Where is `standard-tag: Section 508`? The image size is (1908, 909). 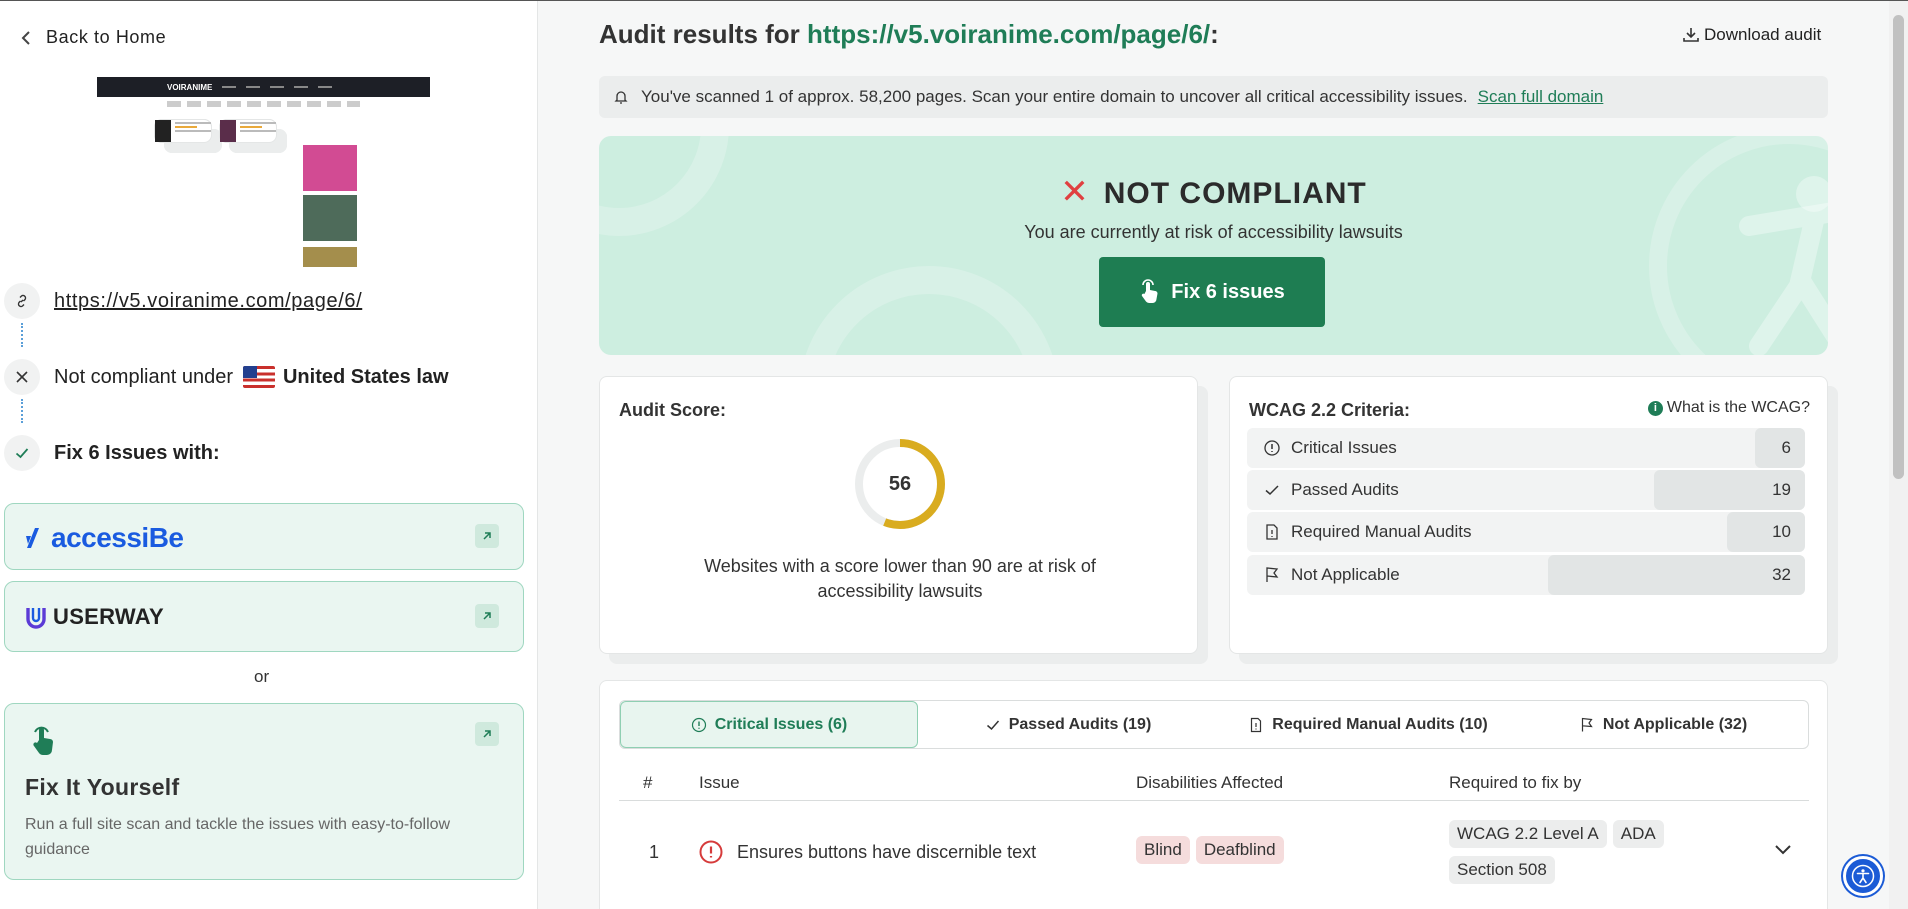 standard-tag: Section 508 is located at coordinates (1502, 870).